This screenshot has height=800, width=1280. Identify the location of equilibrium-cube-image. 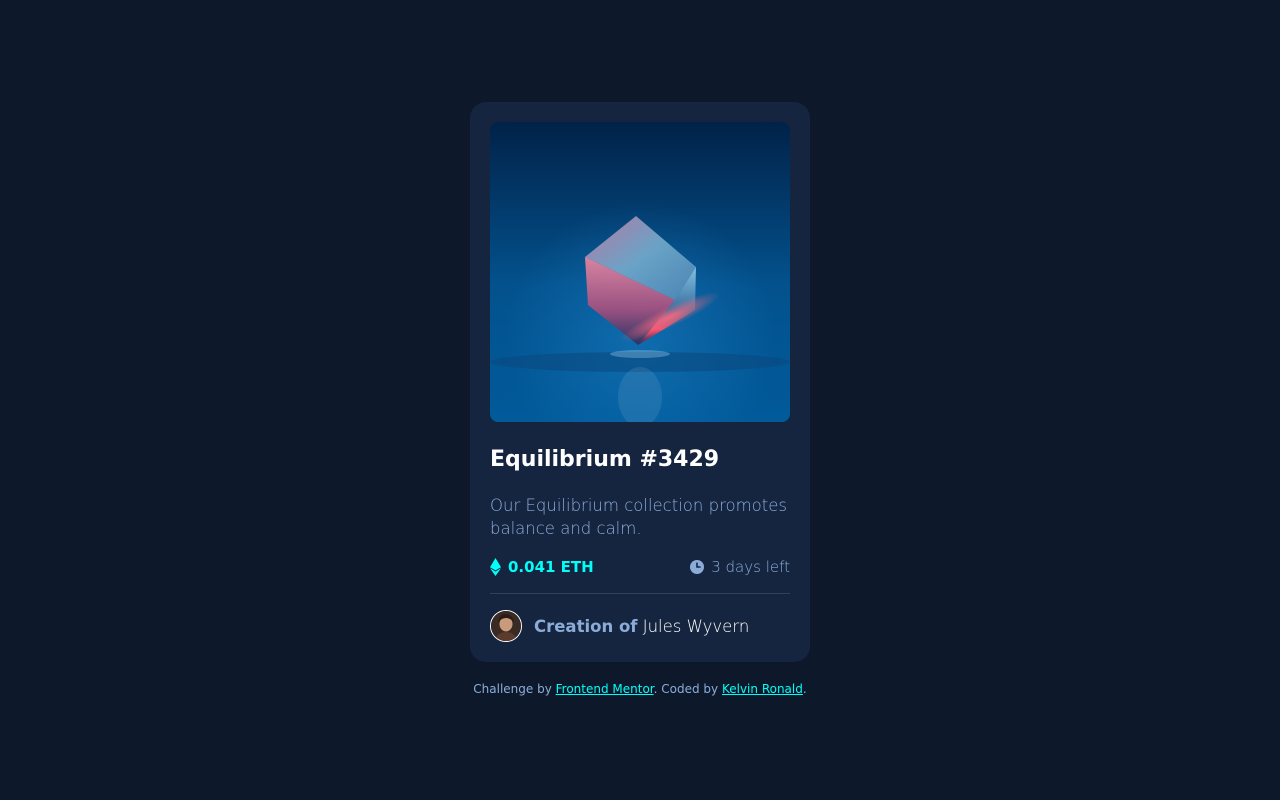
(640, 272).